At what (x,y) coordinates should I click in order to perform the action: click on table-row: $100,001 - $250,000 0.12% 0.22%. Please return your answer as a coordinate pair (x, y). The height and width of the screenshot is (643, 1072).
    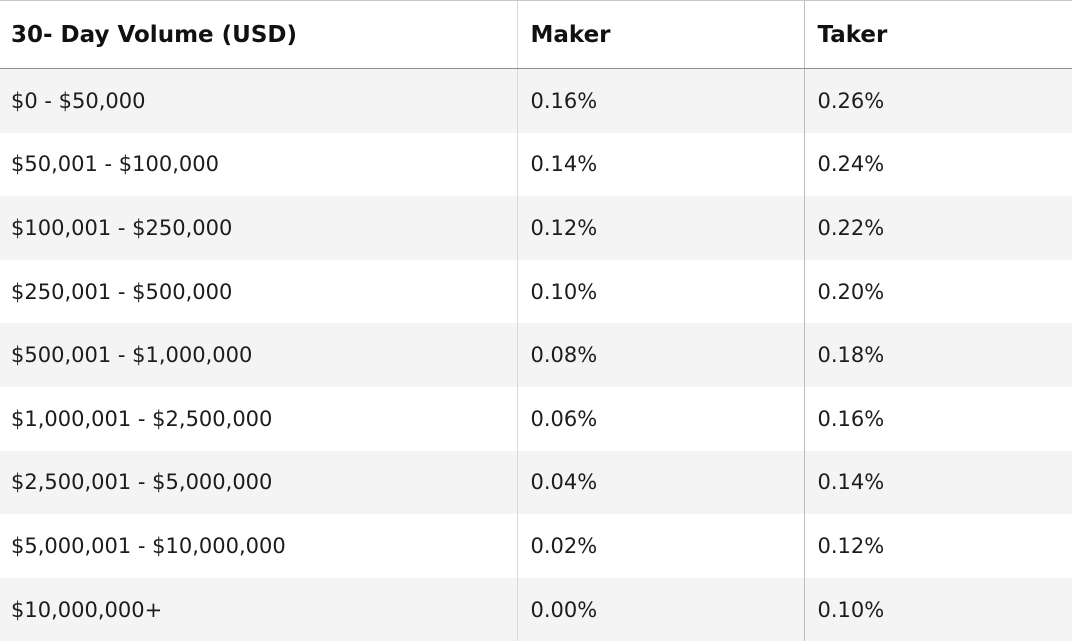
    Looking at the image, I should click on (536, 228).